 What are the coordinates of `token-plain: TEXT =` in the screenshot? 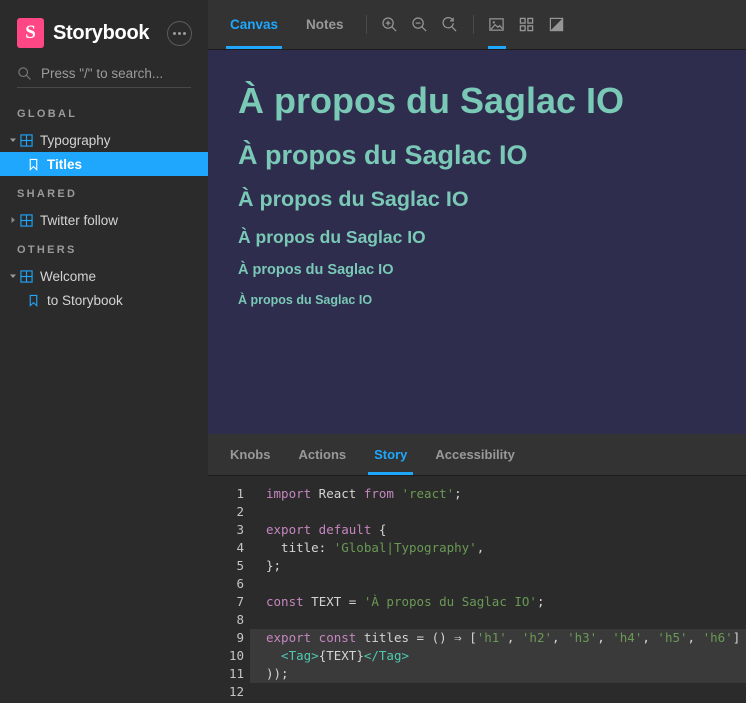 It's located at (333, 601).